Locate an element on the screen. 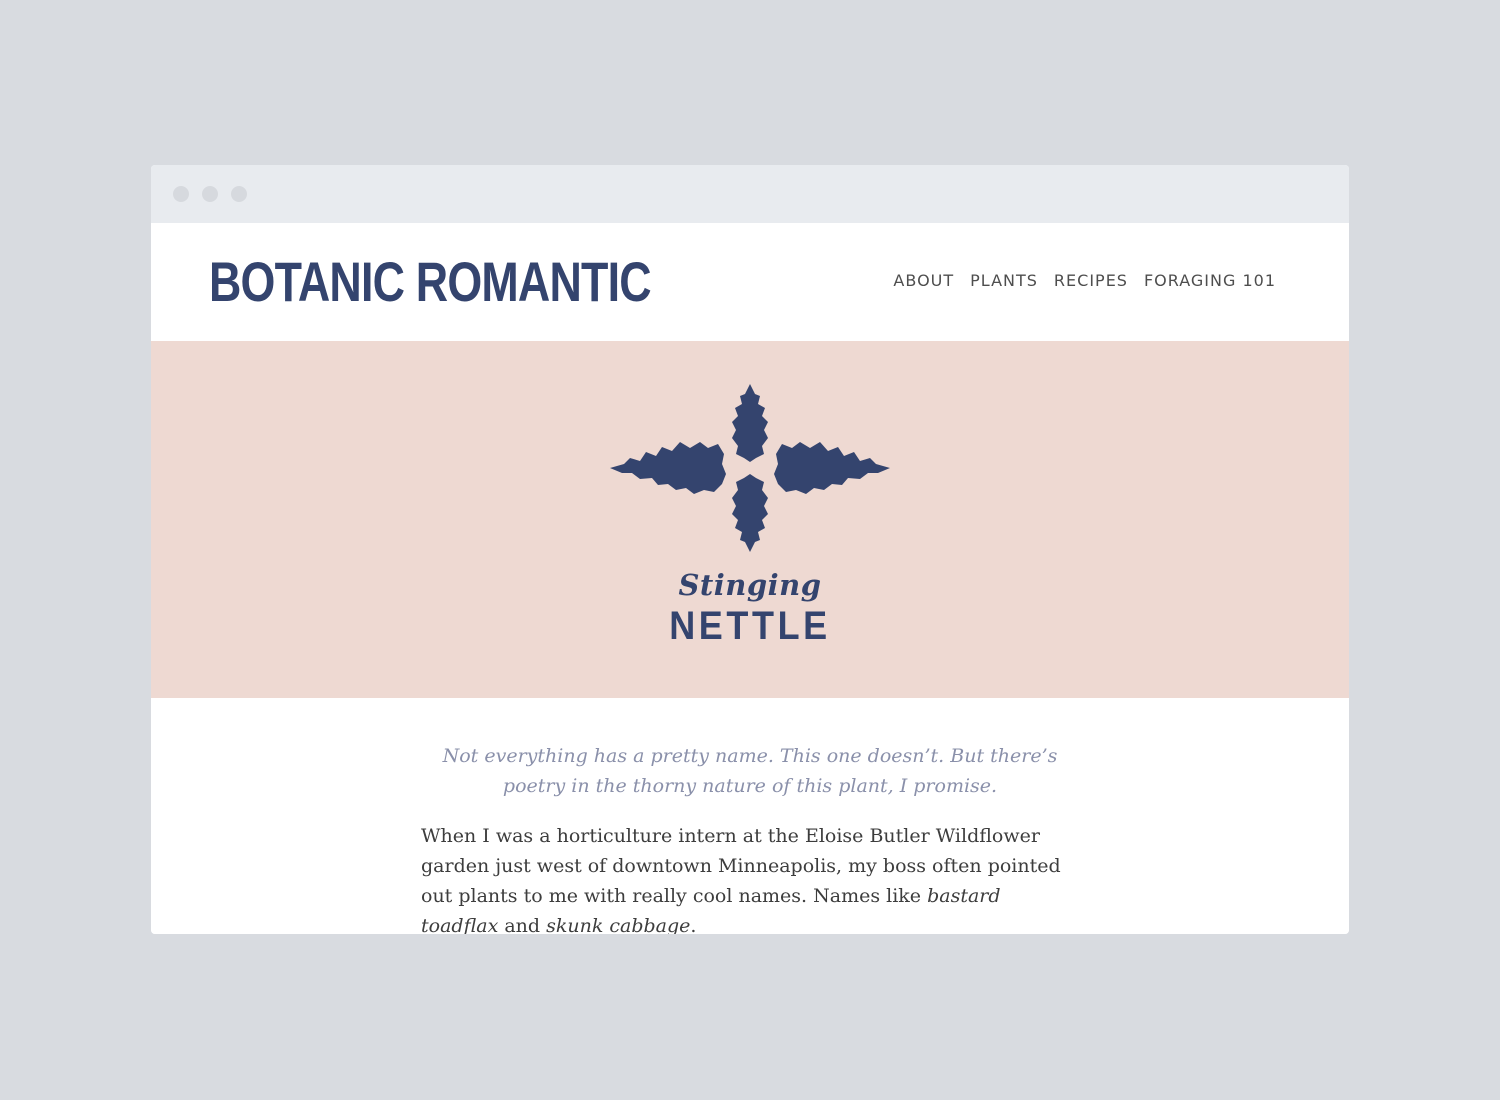 This screenshot has height=1100, width=1500. nav-item-about: ABOUT is located at coordinates (923, 281).